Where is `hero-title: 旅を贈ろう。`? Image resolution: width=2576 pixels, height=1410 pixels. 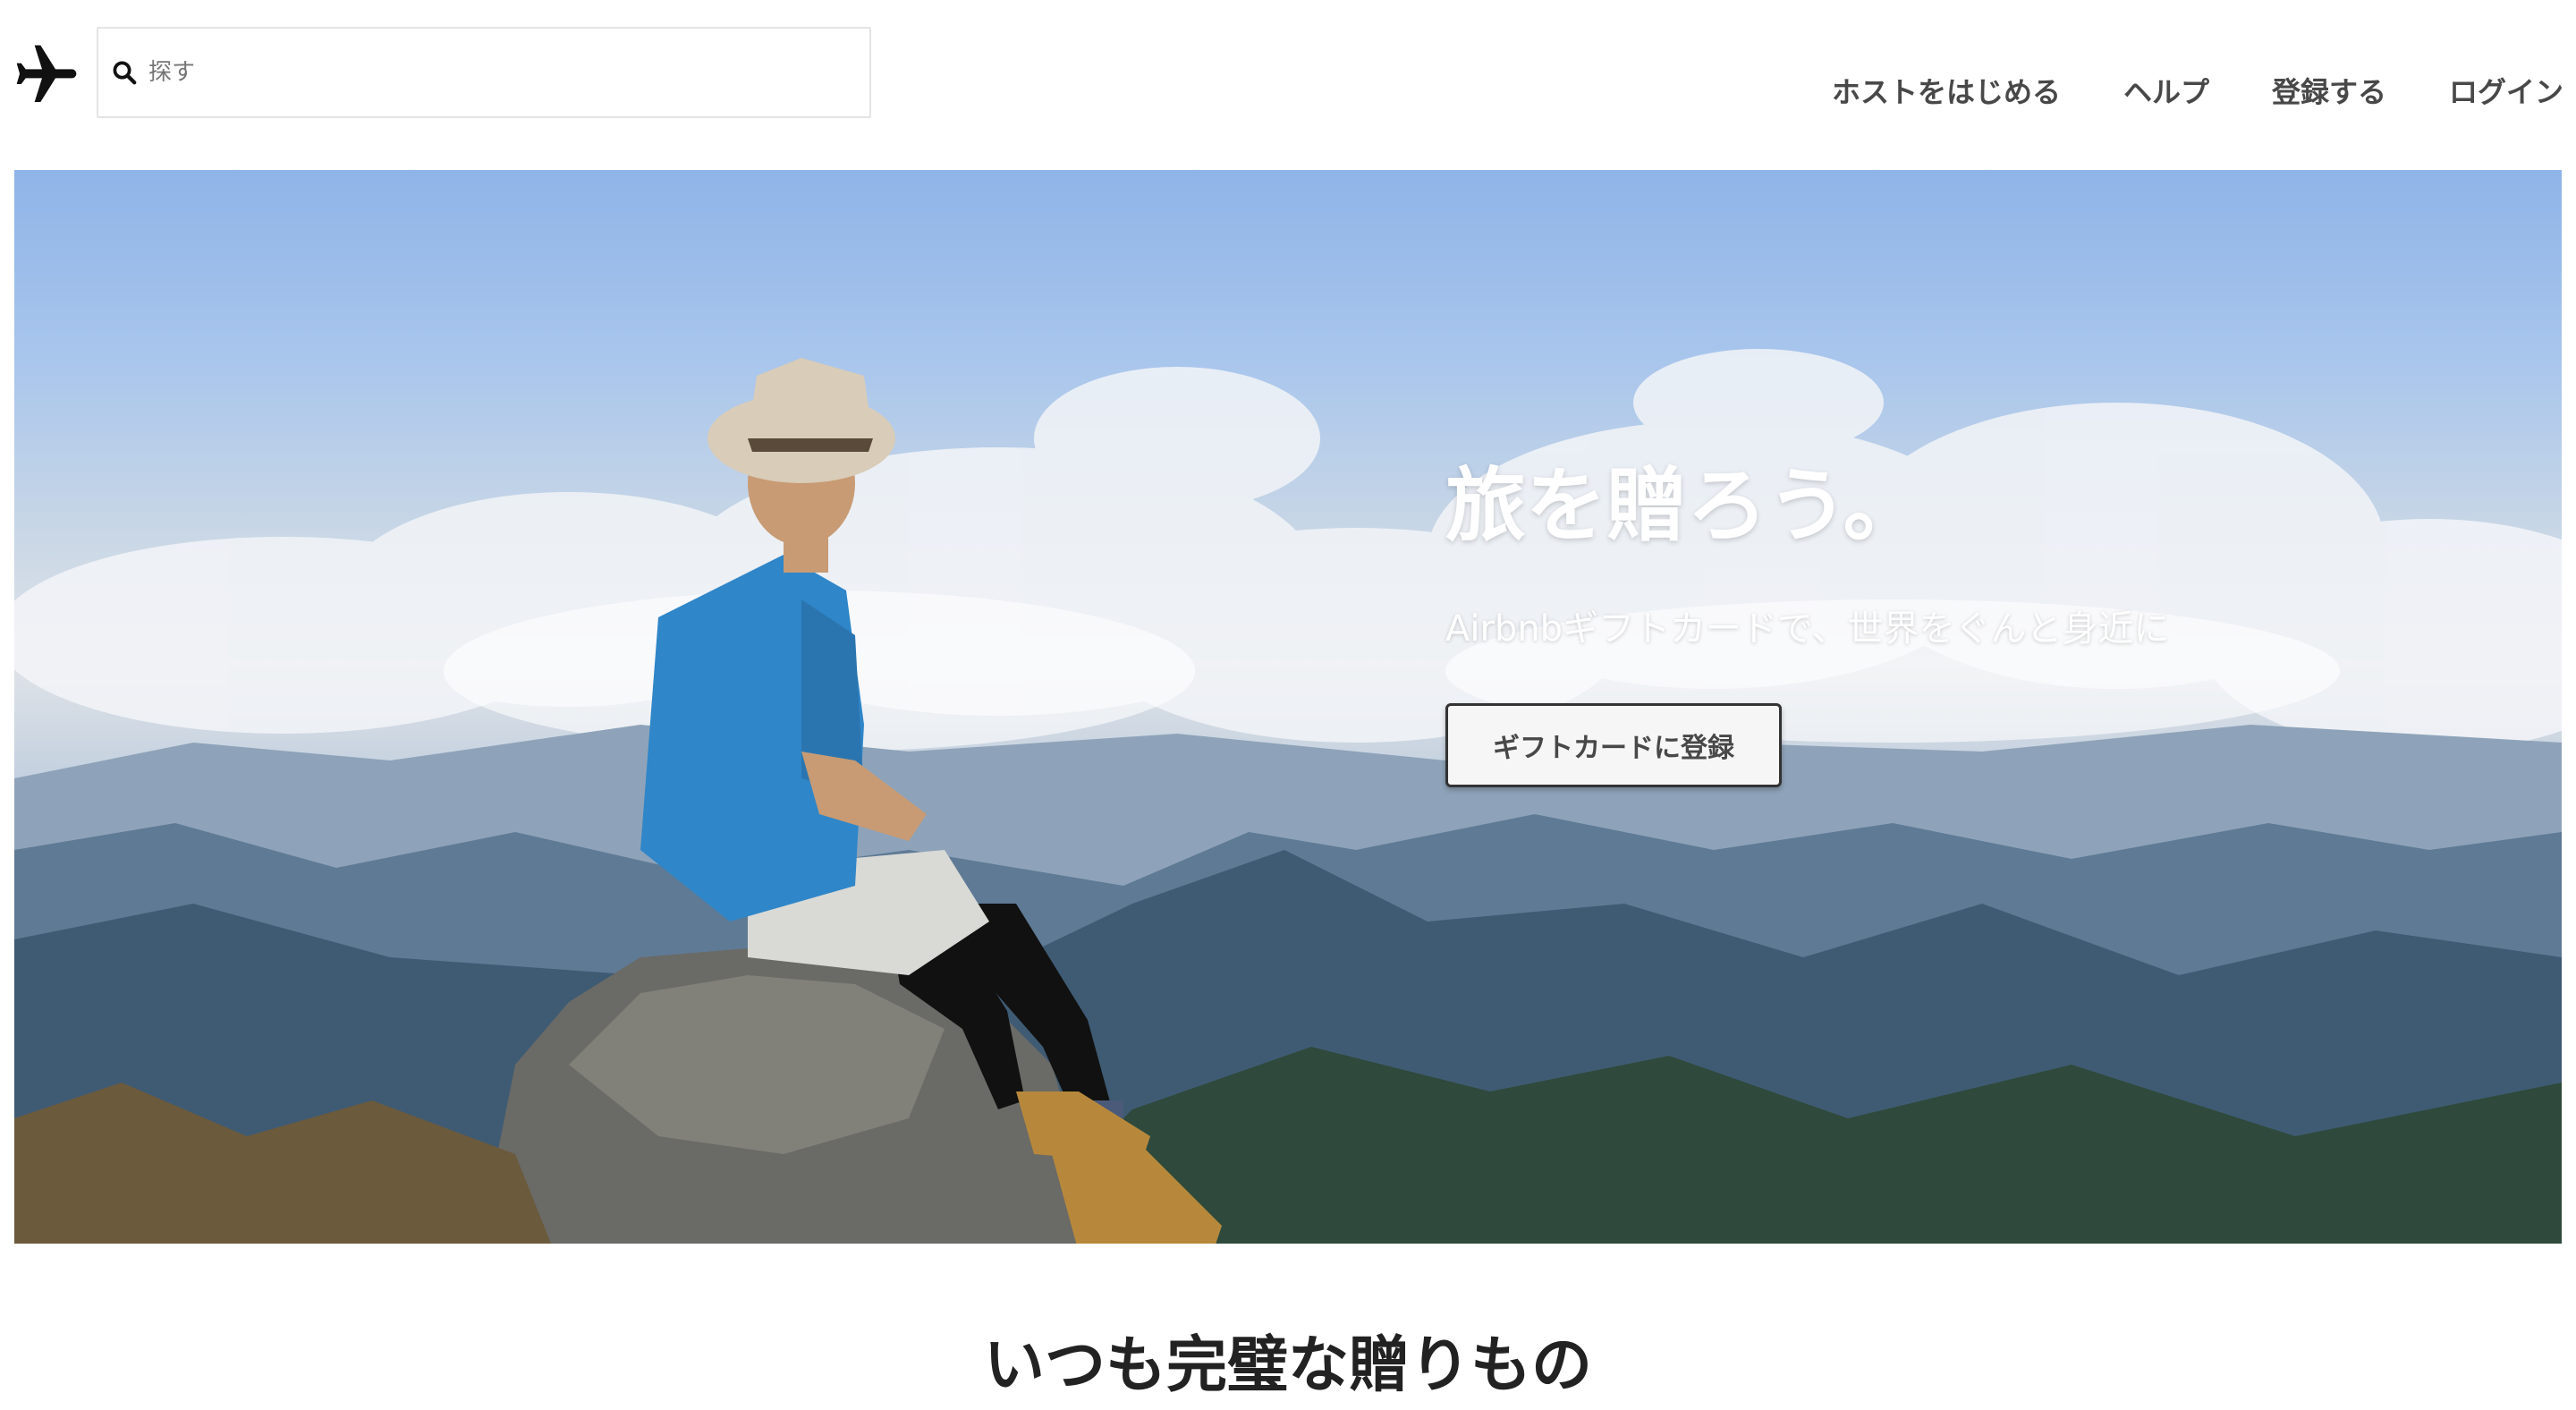 hero-title: 旅を贈ろう。 is located at coordinates (1684, 506).